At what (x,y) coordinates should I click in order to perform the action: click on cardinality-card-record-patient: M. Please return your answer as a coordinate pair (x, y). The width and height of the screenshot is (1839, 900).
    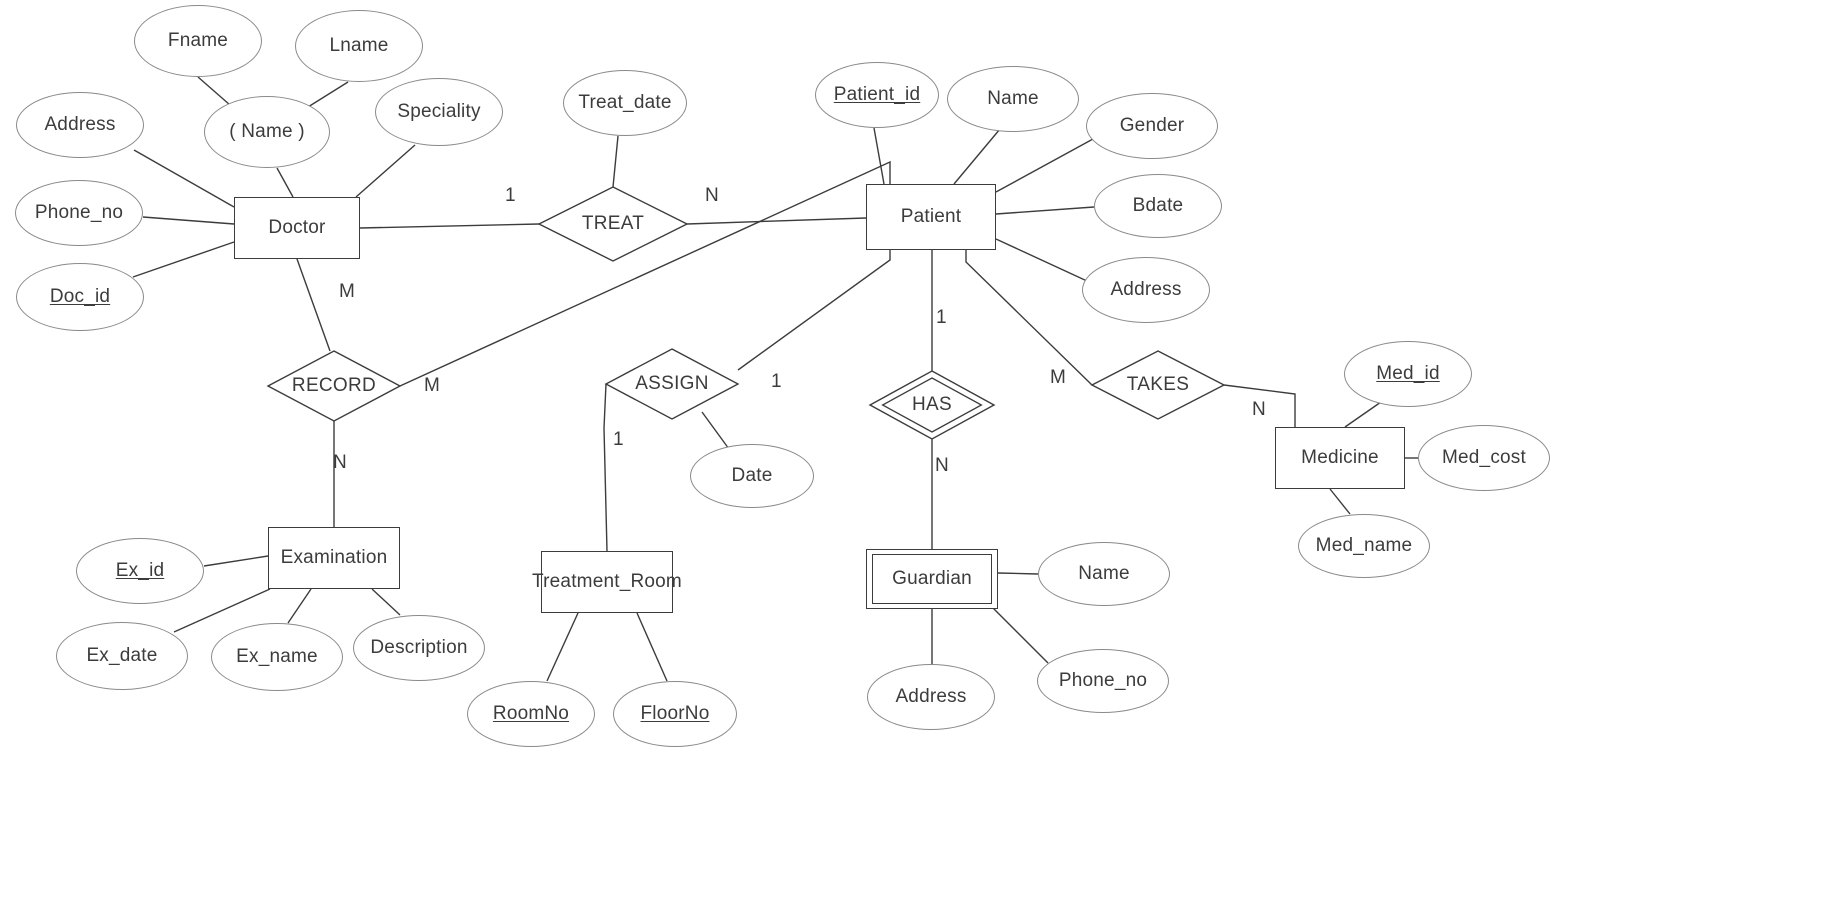
    Looking at the image, I should click on (432, 385).